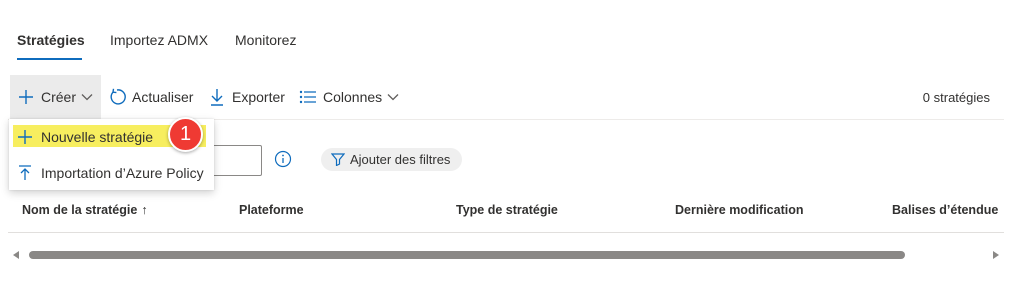  What do you see at coordinates (507, 210) in the screenshot?
I see `column-header-type: Type de stratégie` at bounding box center [507, 210].